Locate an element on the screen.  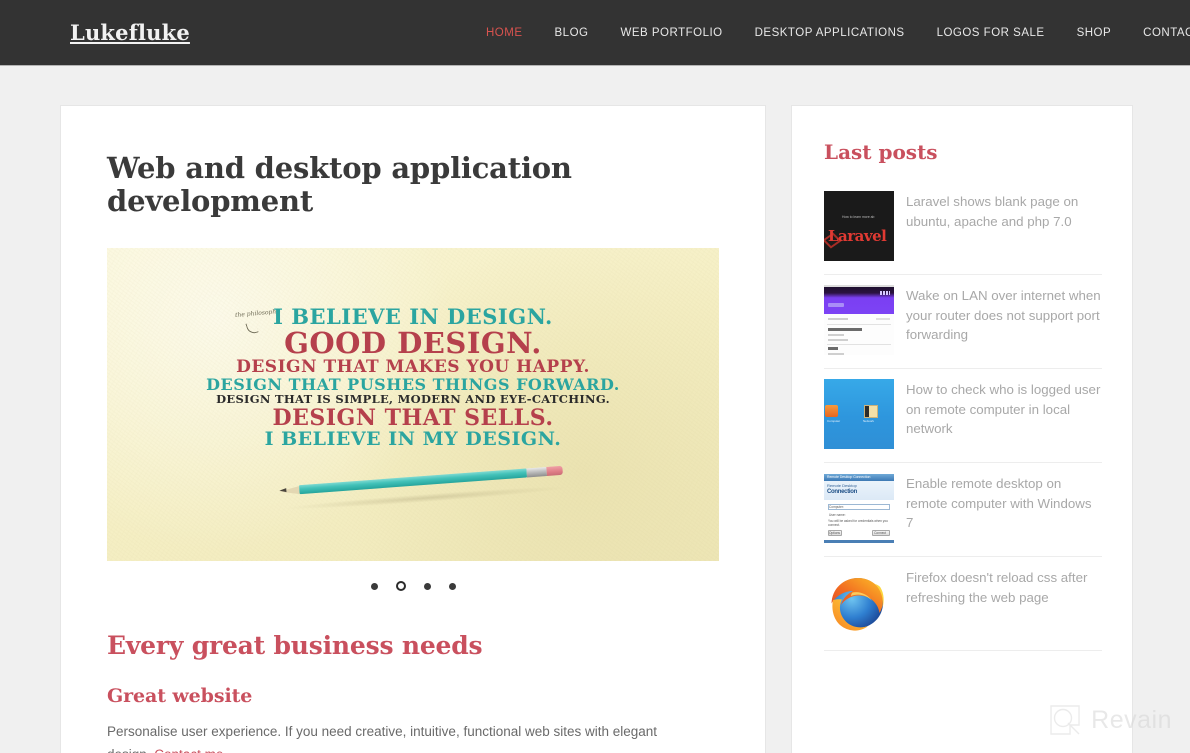
wifi-signal-icon is located at coordinates (885, 293).